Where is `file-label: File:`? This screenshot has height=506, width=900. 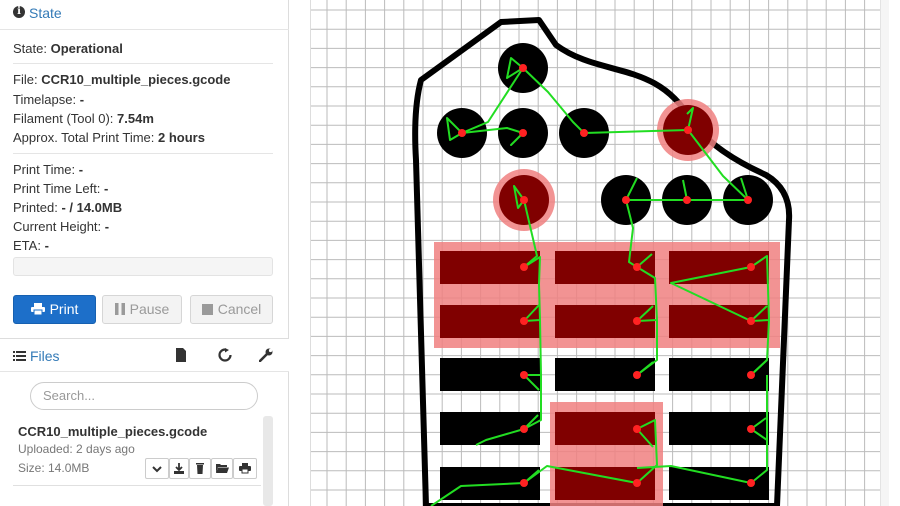 file-label: File: is located at coordinates (25, 79).